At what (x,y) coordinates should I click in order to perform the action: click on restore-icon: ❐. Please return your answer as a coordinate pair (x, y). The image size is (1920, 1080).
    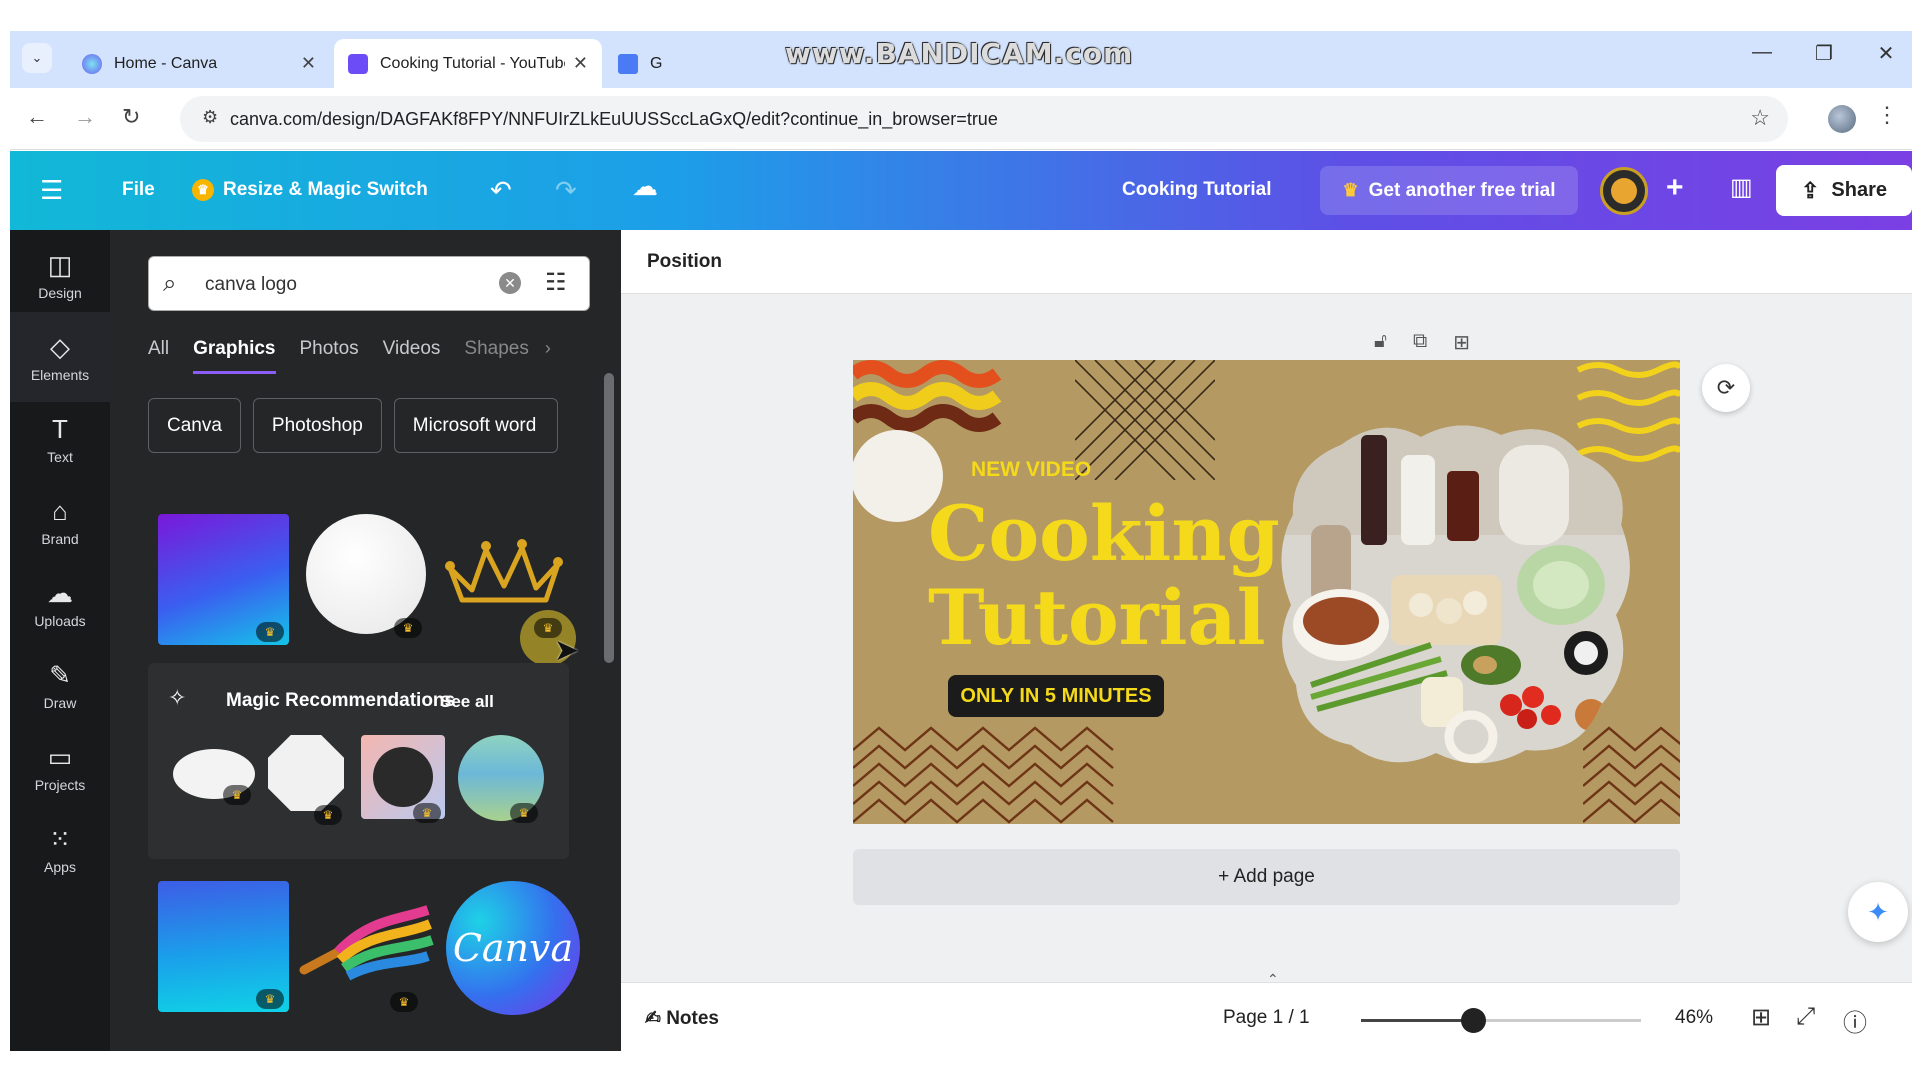
    Looking at the image, I should click on (1824, 53).